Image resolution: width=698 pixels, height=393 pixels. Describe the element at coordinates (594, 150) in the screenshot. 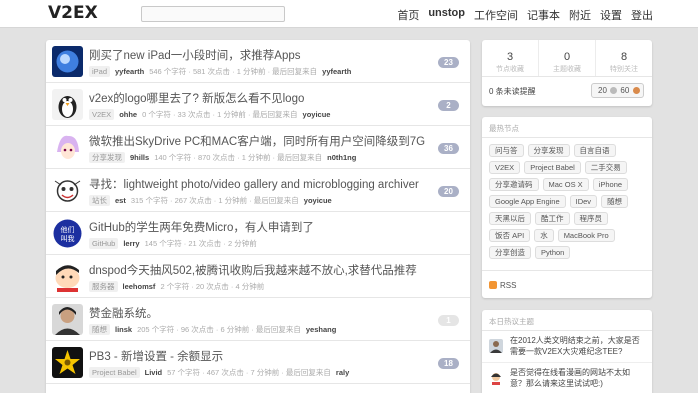

I see `node-tag-link: 自言自语` at that location.